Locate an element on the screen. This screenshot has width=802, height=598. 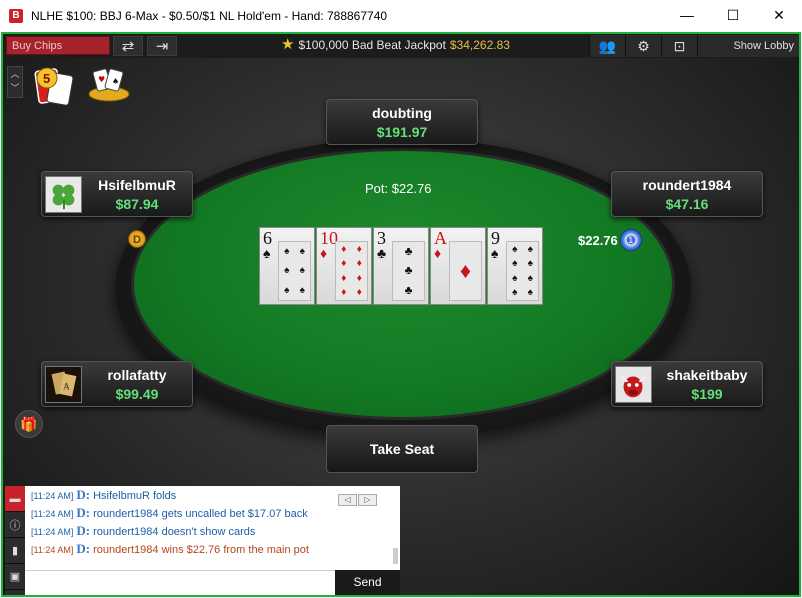
dealer-button-icon: D is located at coordinates (137, 239).